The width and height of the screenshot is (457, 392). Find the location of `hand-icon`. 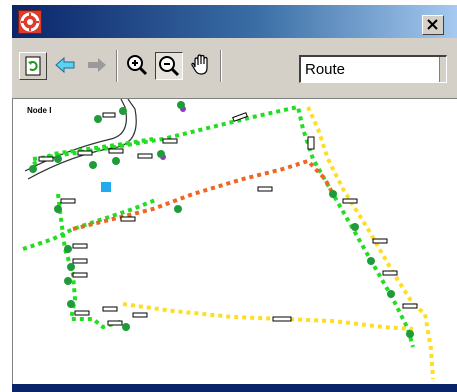

hand-icon is located at coordinates (199, 64).